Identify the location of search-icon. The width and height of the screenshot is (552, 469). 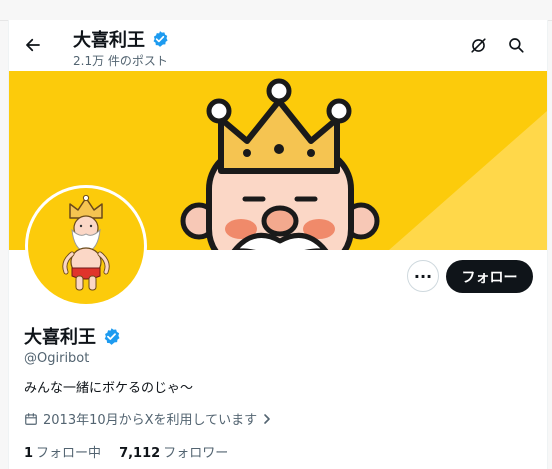
(516, 45).